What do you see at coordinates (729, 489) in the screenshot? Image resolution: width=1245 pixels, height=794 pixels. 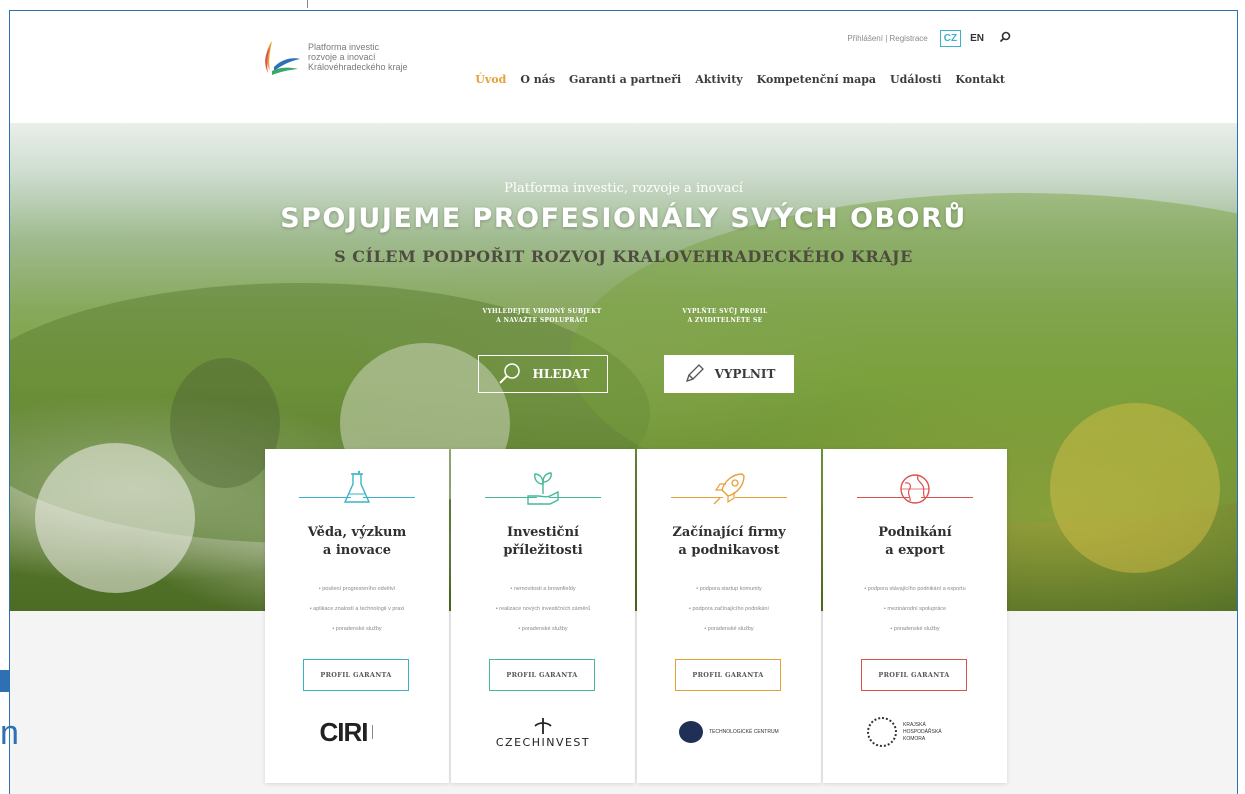 I see `rocket-icon` at bounding box center [729, 489].